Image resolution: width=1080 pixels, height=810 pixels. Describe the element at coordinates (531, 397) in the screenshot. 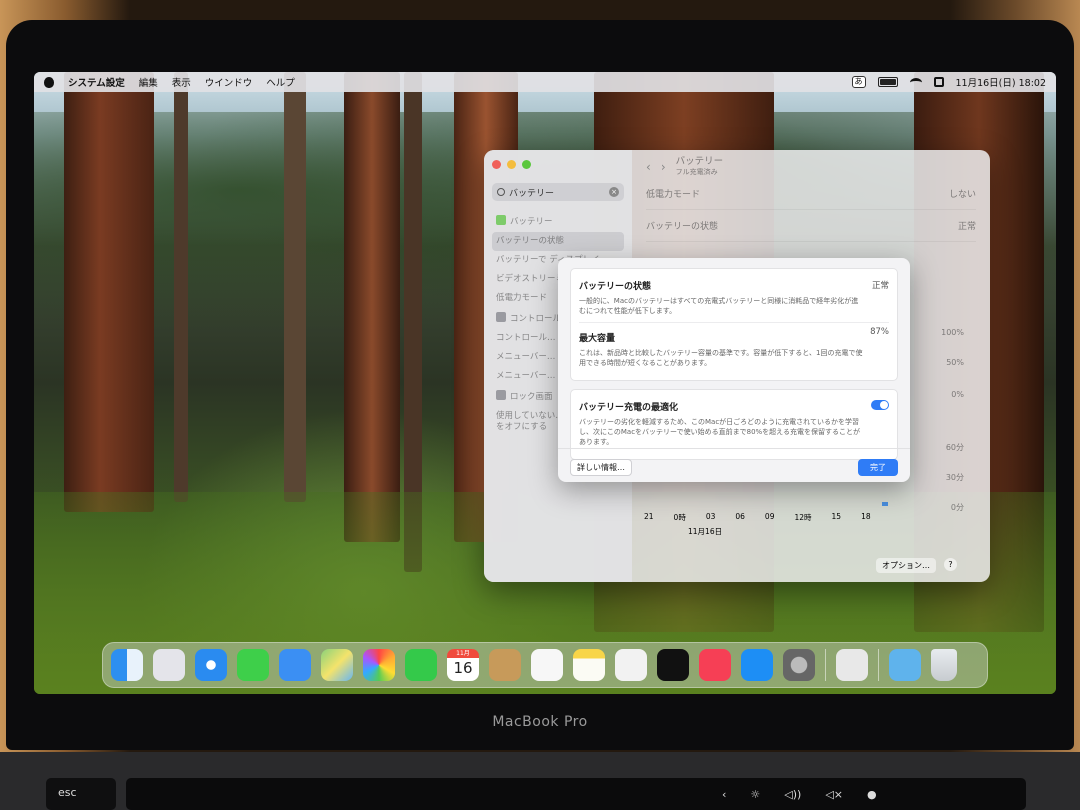

I see `sidebar-item-label: ロック画面` at that location.